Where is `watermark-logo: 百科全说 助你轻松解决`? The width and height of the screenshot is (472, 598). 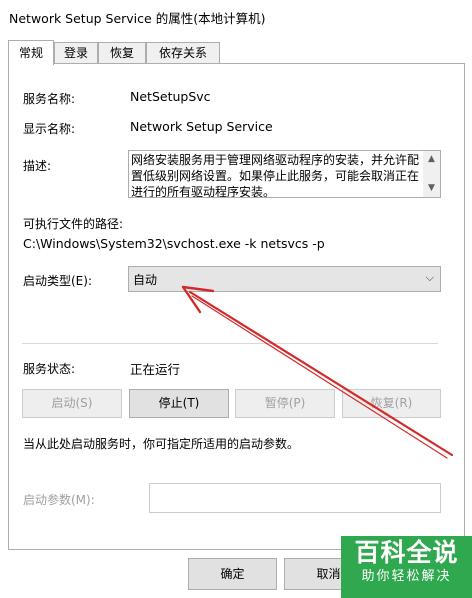 watermark-logo: 百科全说 助你轻松解决 is located at coordinates (406, 567).